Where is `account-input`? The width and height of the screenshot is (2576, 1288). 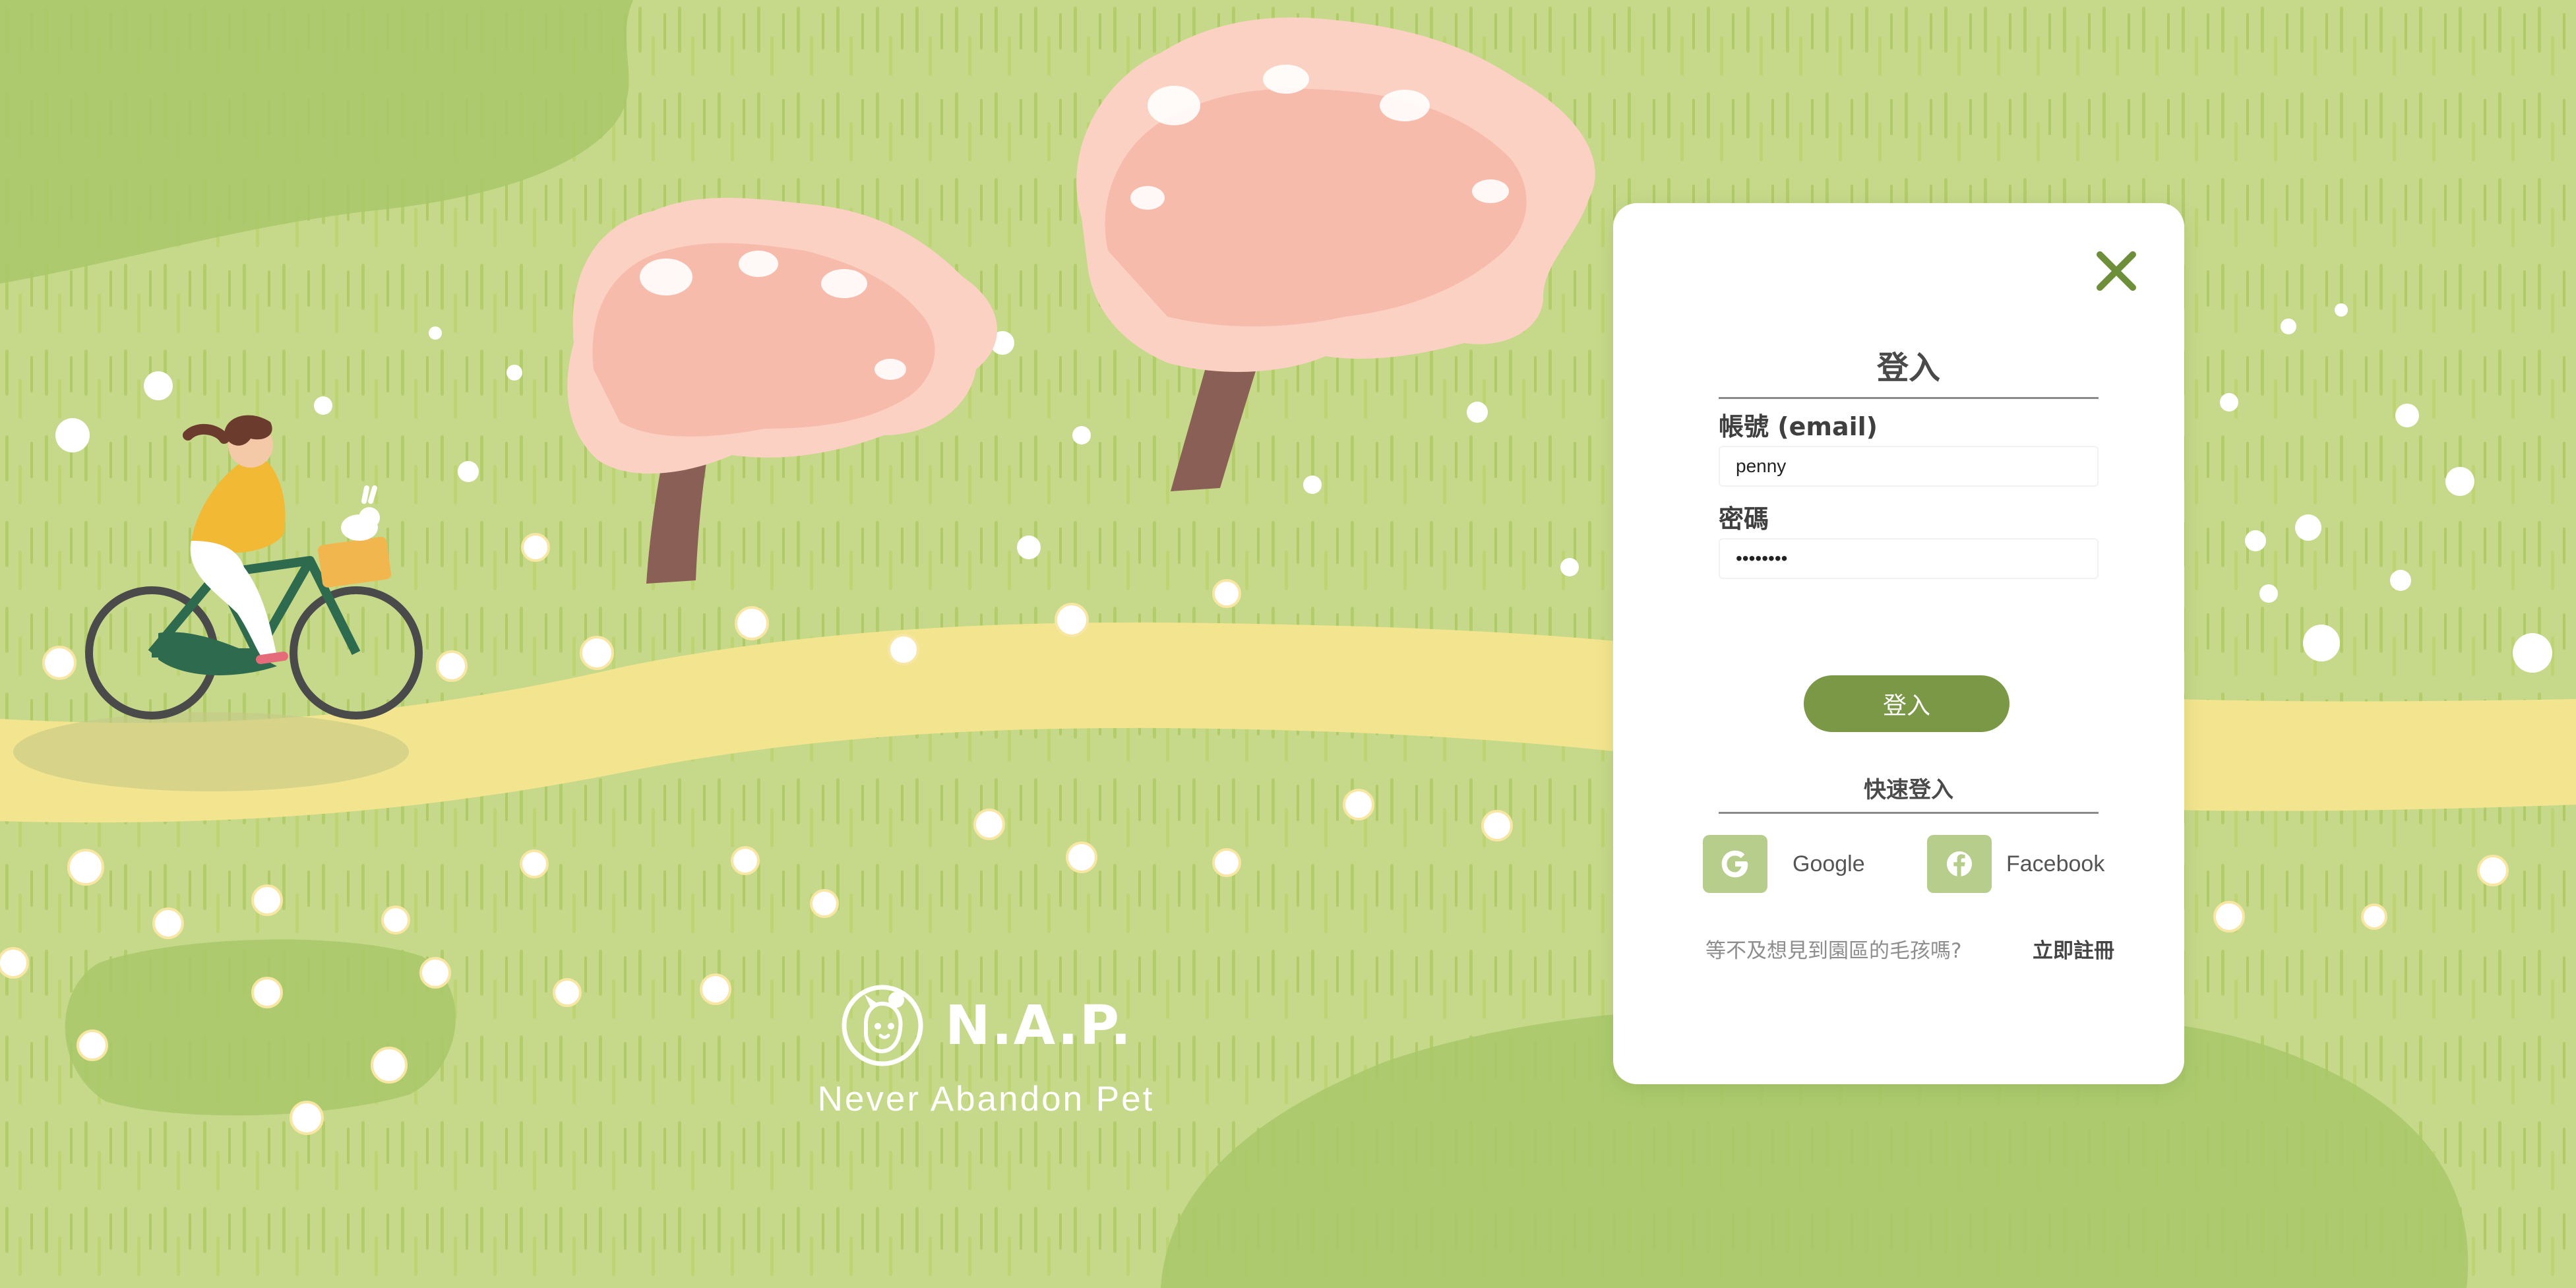
account-input is located at coordinates (1909, 466).